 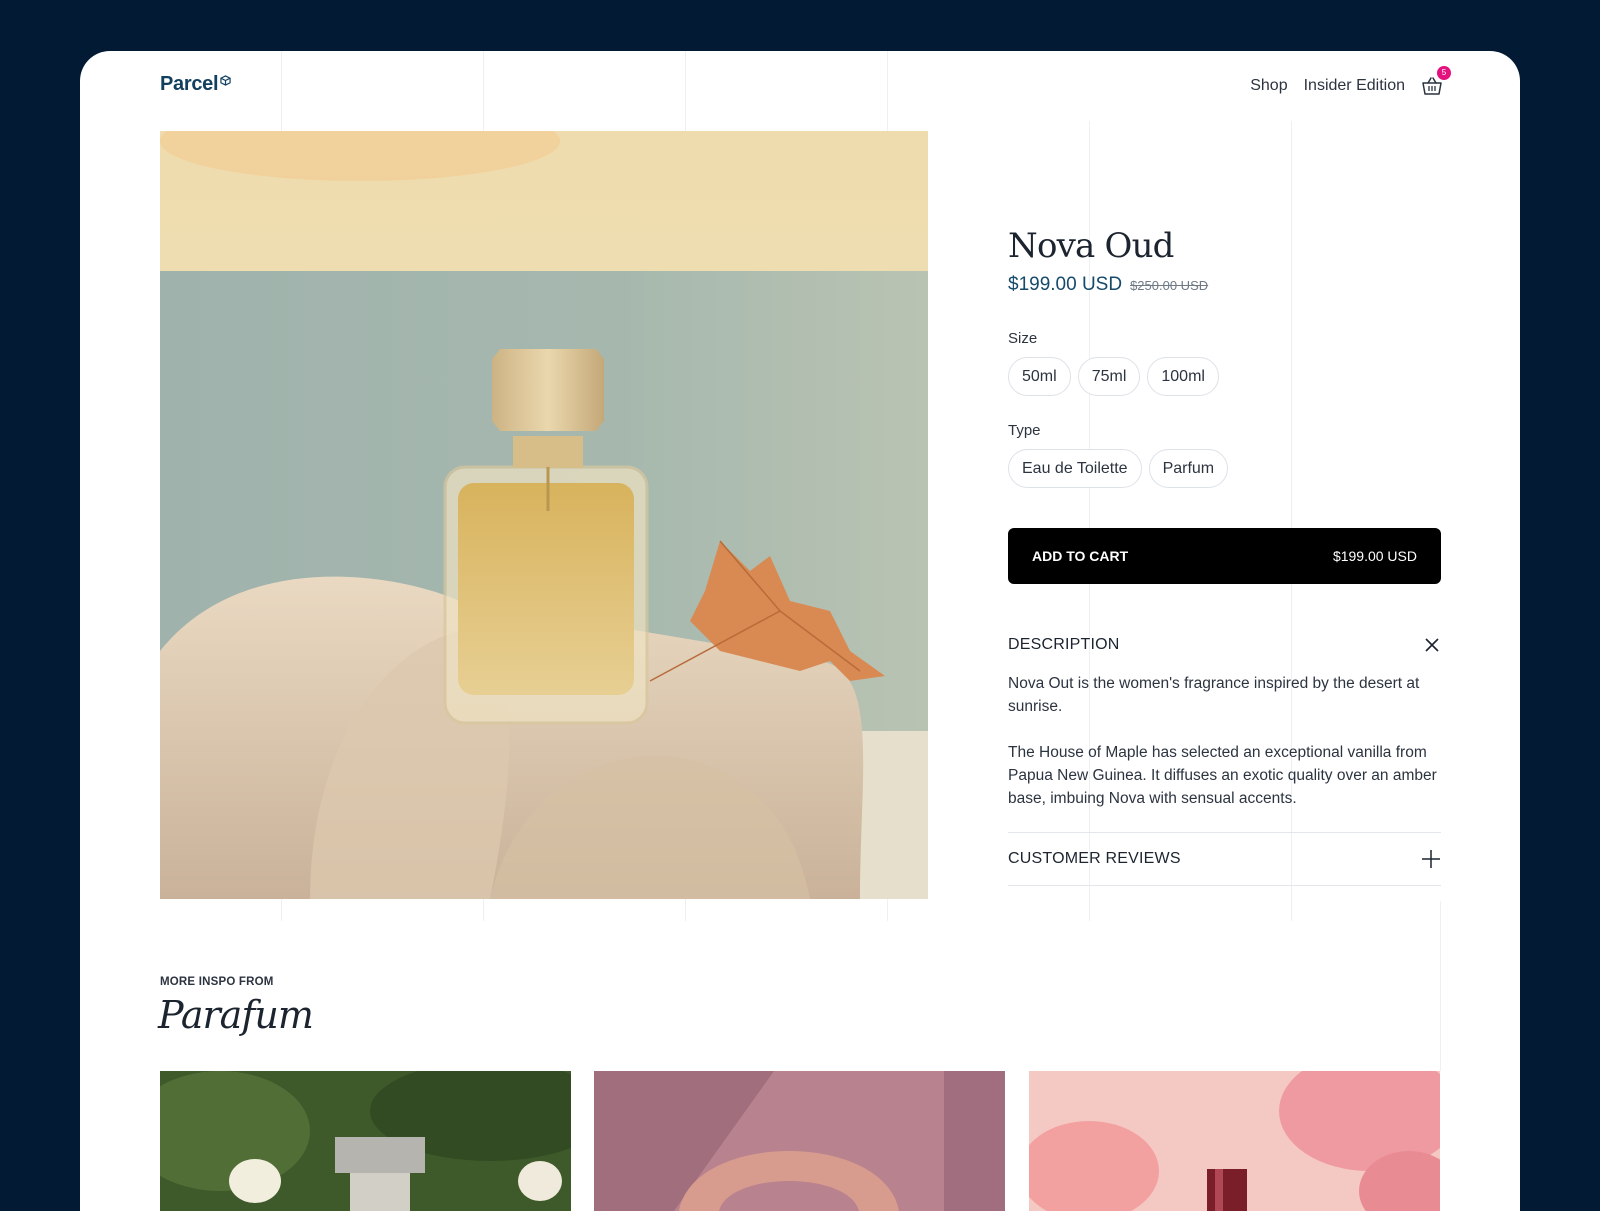 I want to click on cube-icon, so click(x=225, y=80).